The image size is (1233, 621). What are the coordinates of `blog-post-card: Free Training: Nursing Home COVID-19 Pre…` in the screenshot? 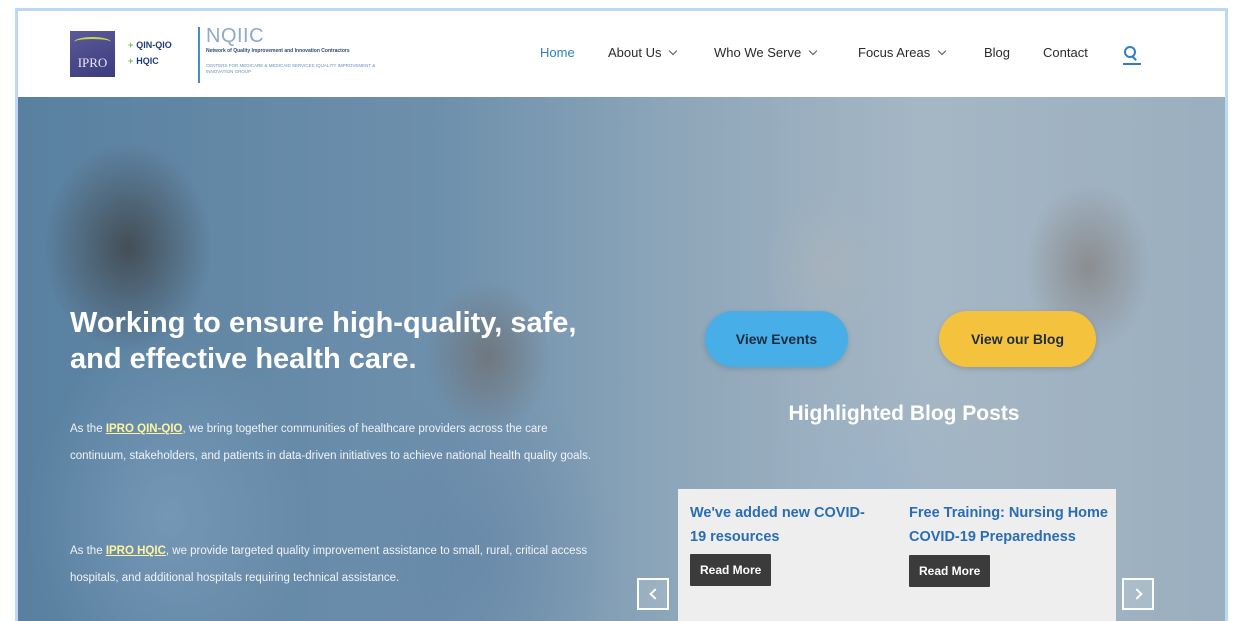 It's located at (1009, 544).